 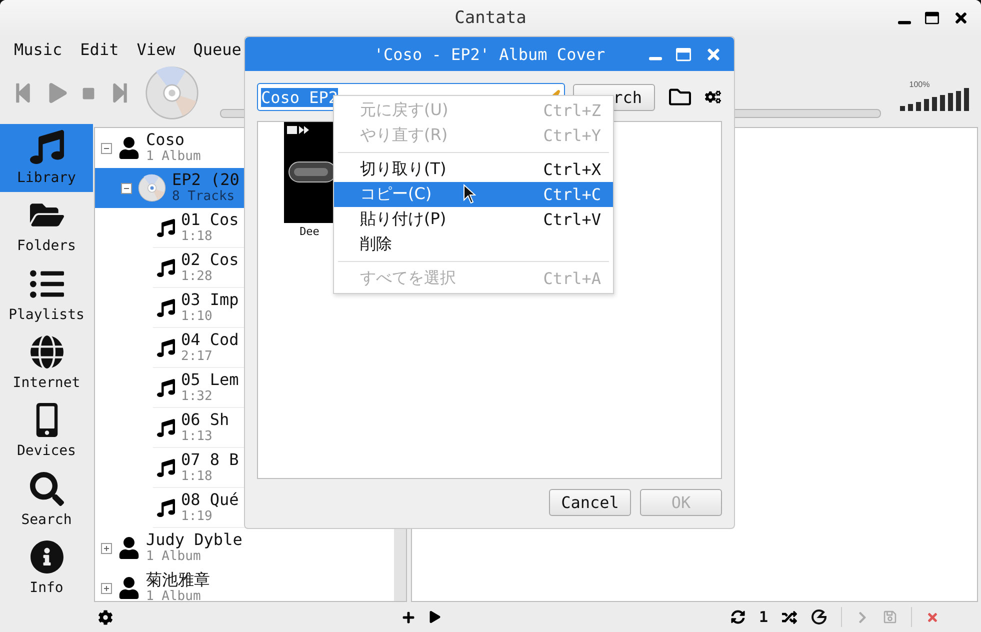 What do you see at coordinates (919, 84) in the screenshot?
I see `volume-reading: 100%` at bounding box center [919, 84].